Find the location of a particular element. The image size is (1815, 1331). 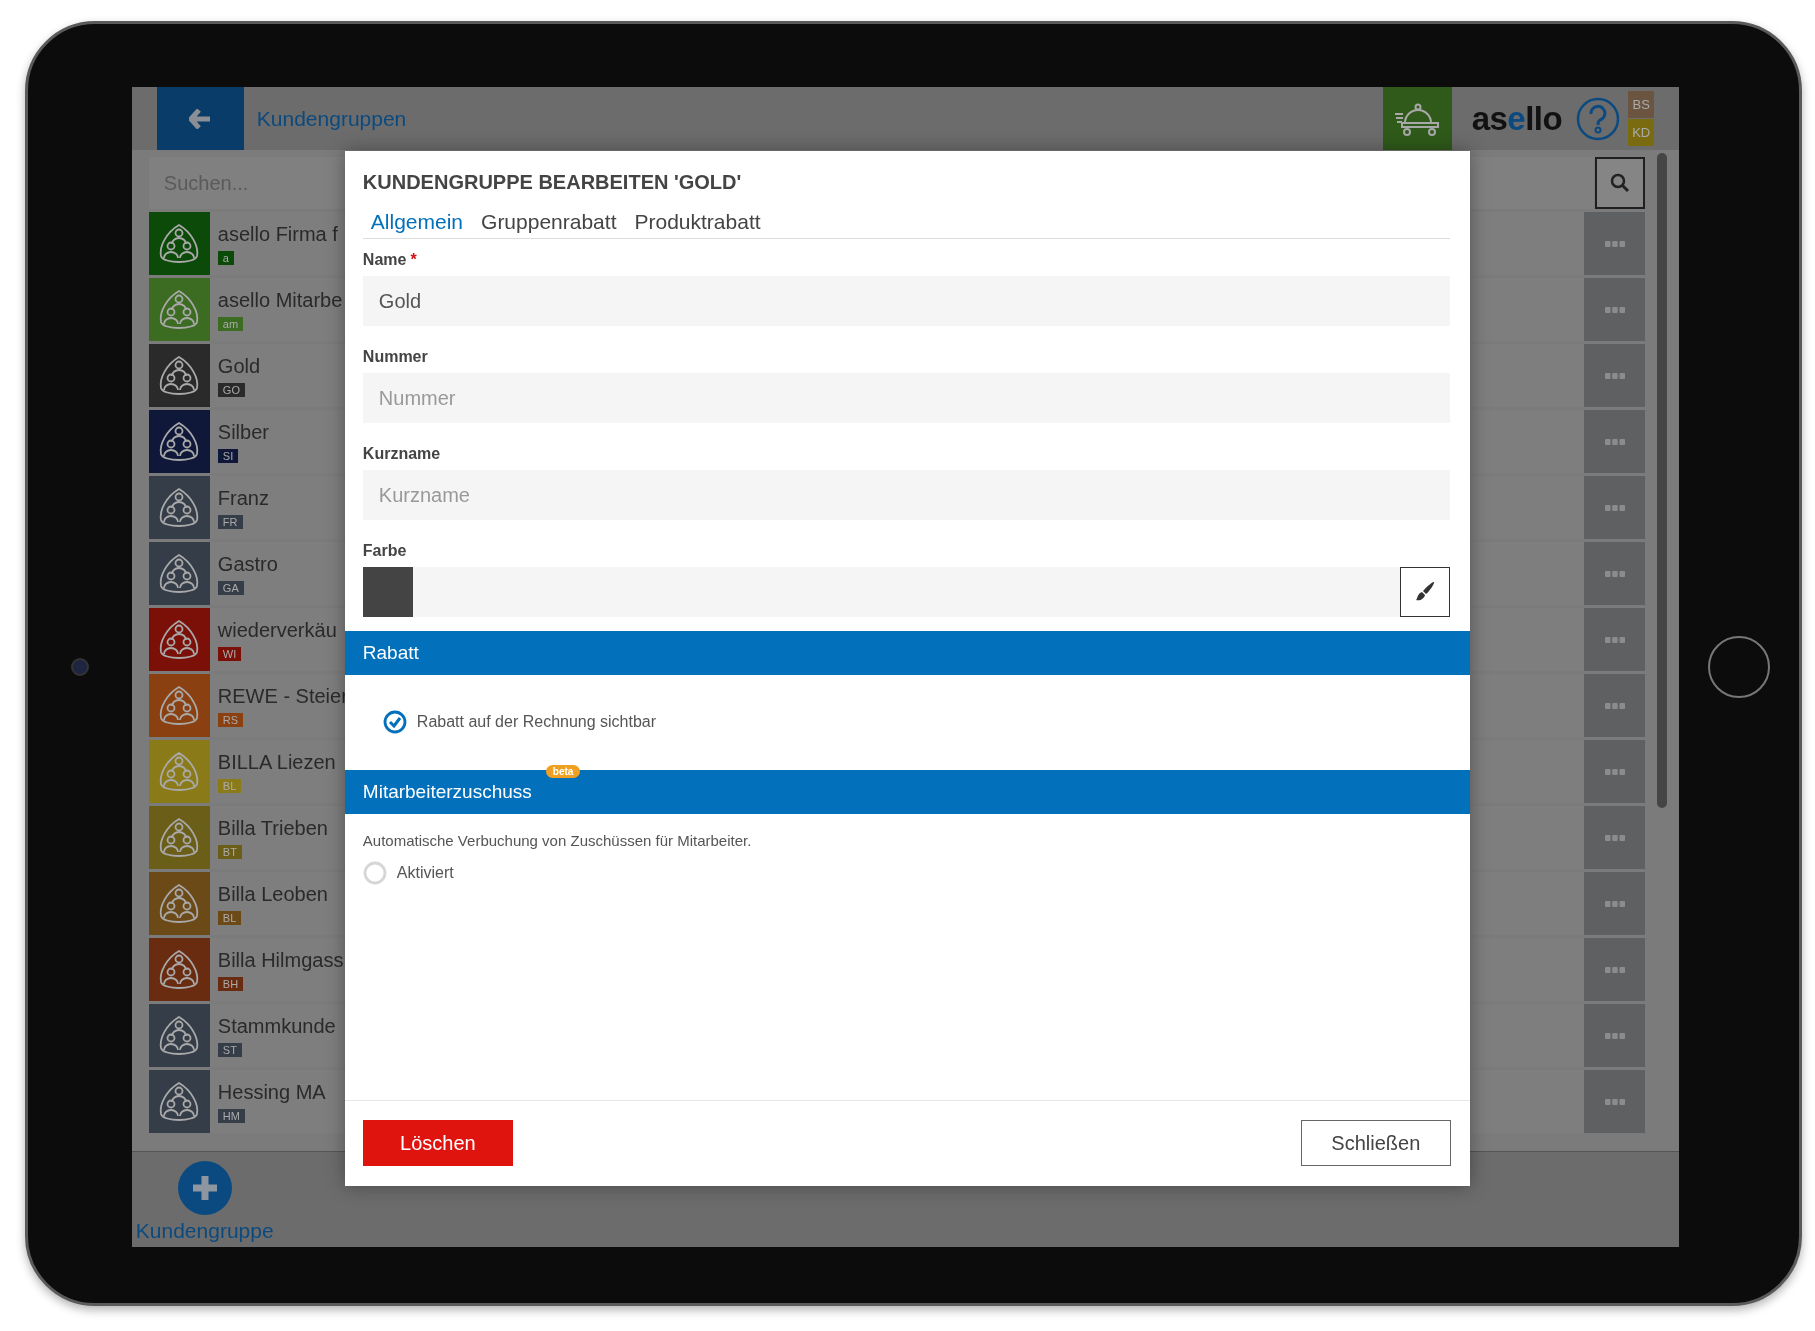

tab: Gruppenrabatt is located at coordinates (549, 222).